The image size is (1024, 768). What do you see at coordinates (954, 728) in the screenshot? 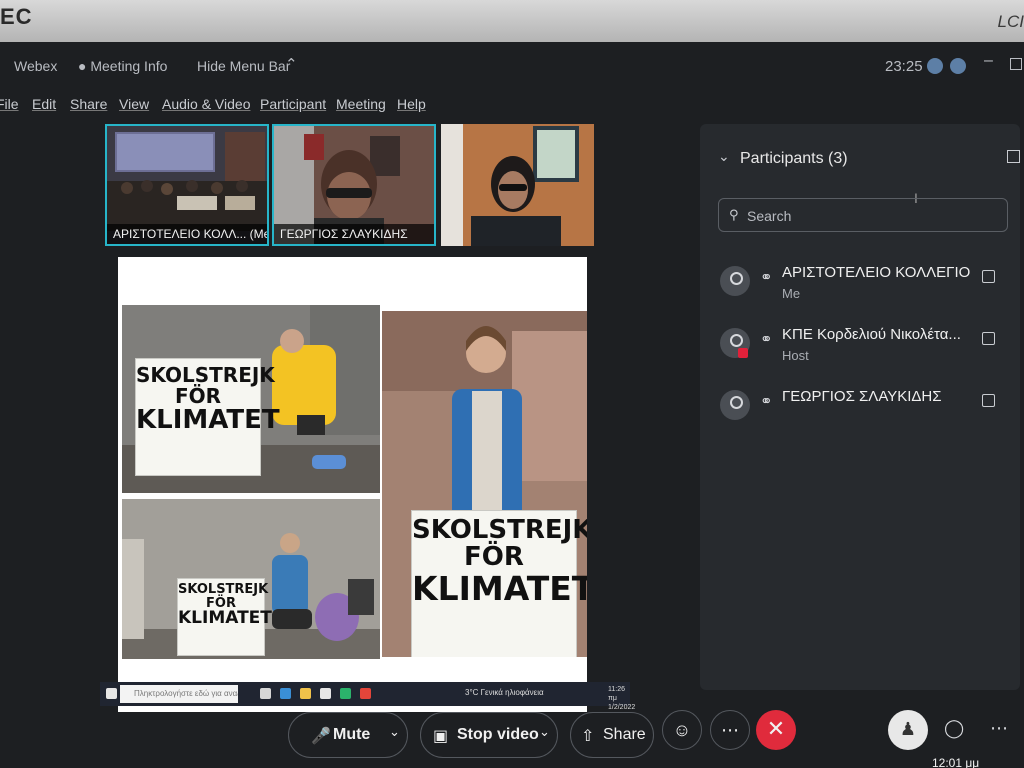
I see `chat-icon: ◯` at bounding box center [954, 728].